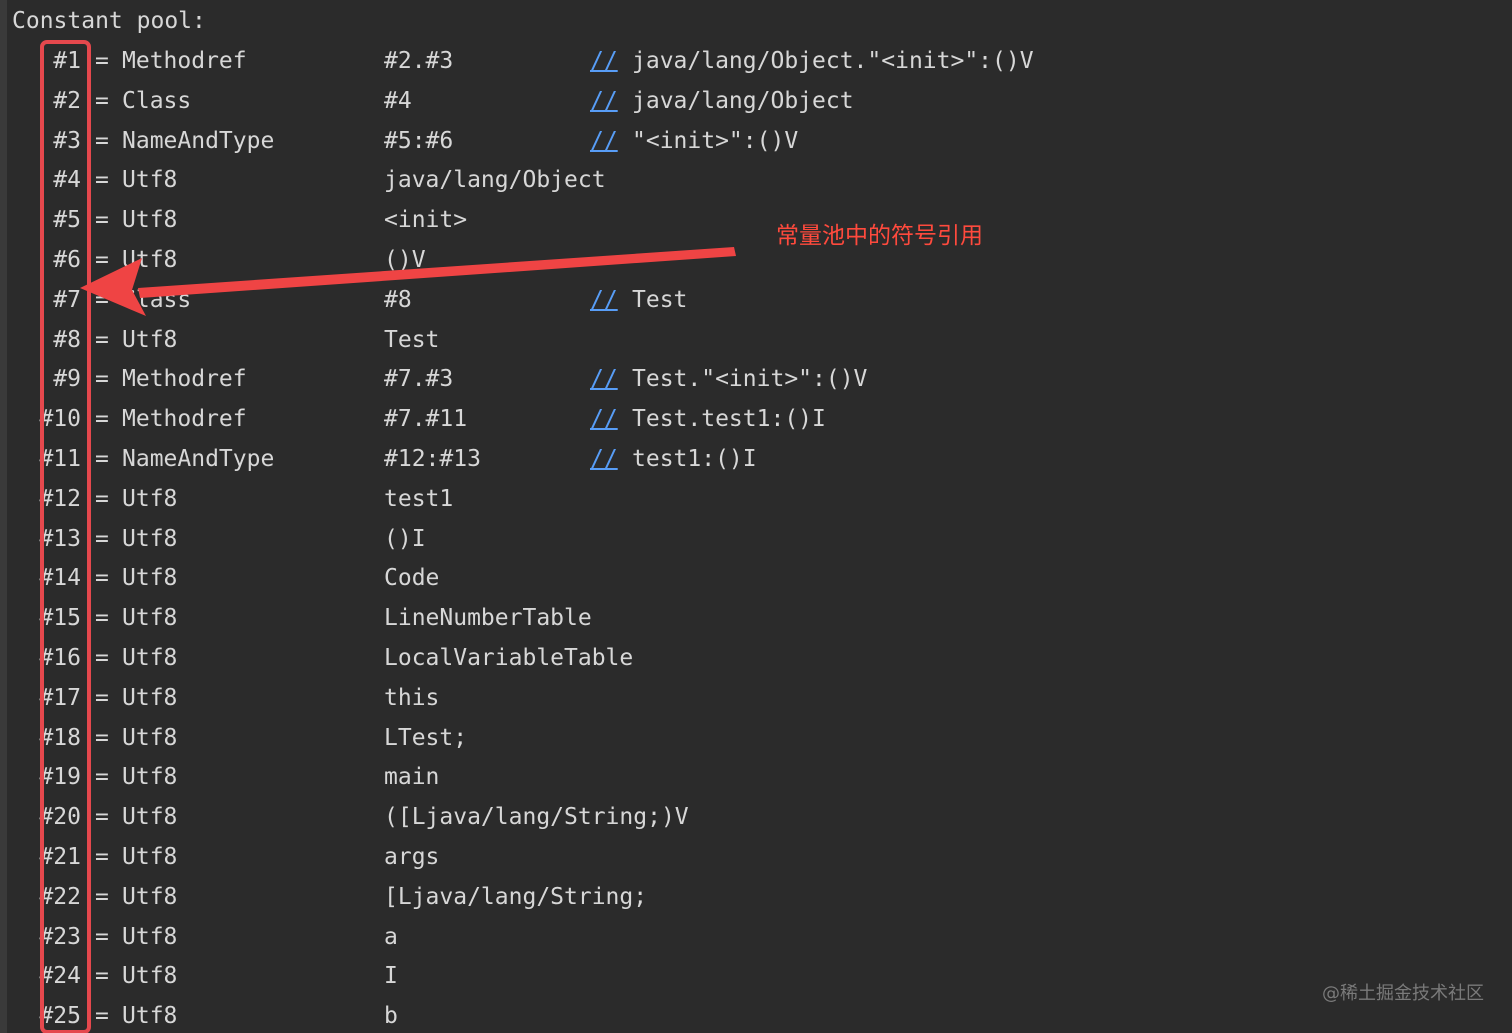 This screenshot has height=1033, width=1512. What do you see at coordinates (391, 1016) in the screenshot?
I see `entry-reference: b` at bounding box center [391, 1016].